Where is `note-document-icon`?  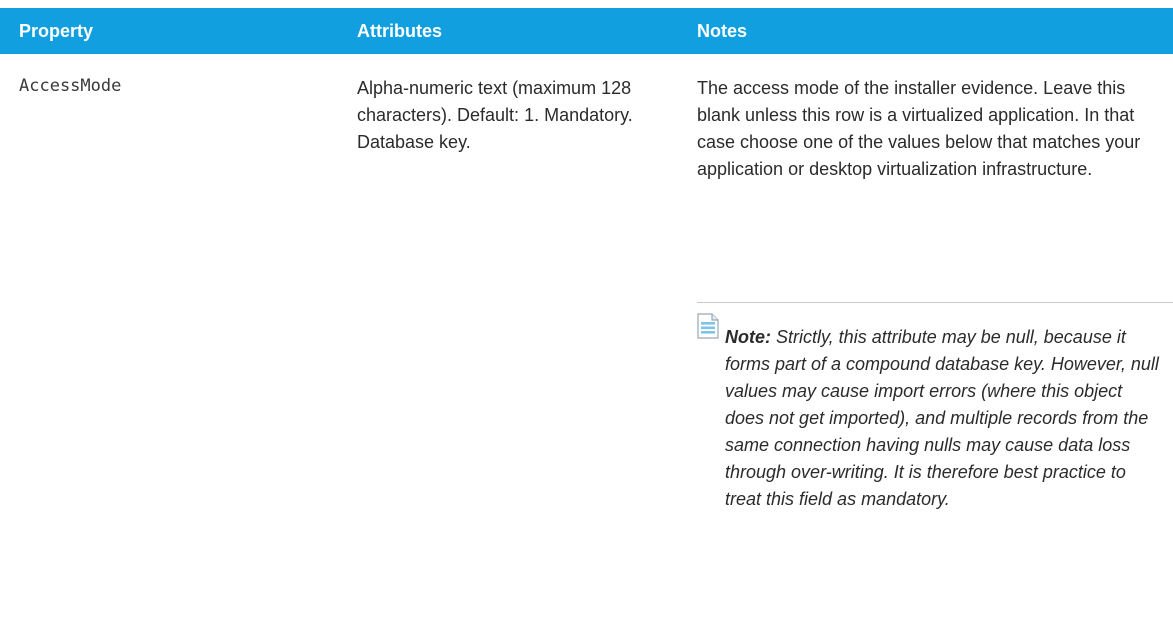
note-document-icon is located at coordinates (708, 326).